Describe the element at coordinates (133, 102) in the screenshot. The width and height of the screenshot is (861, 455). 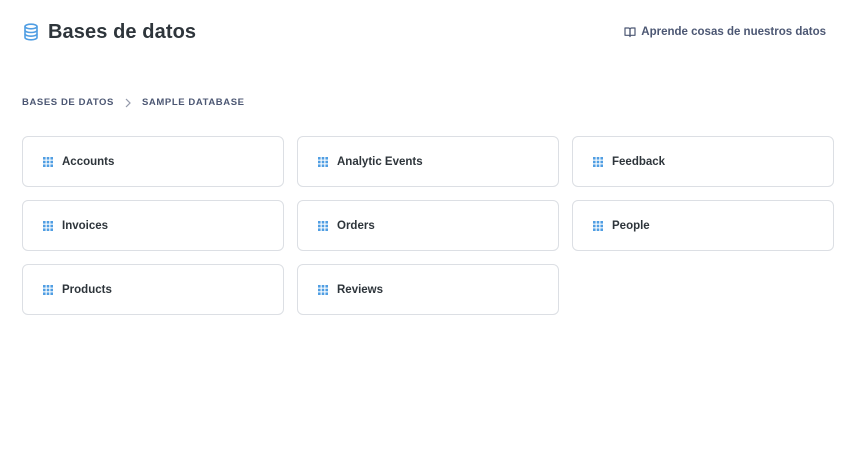
I see `breadcrumb: BASES DE DATOS SAMPLE DATABASE` at that location.